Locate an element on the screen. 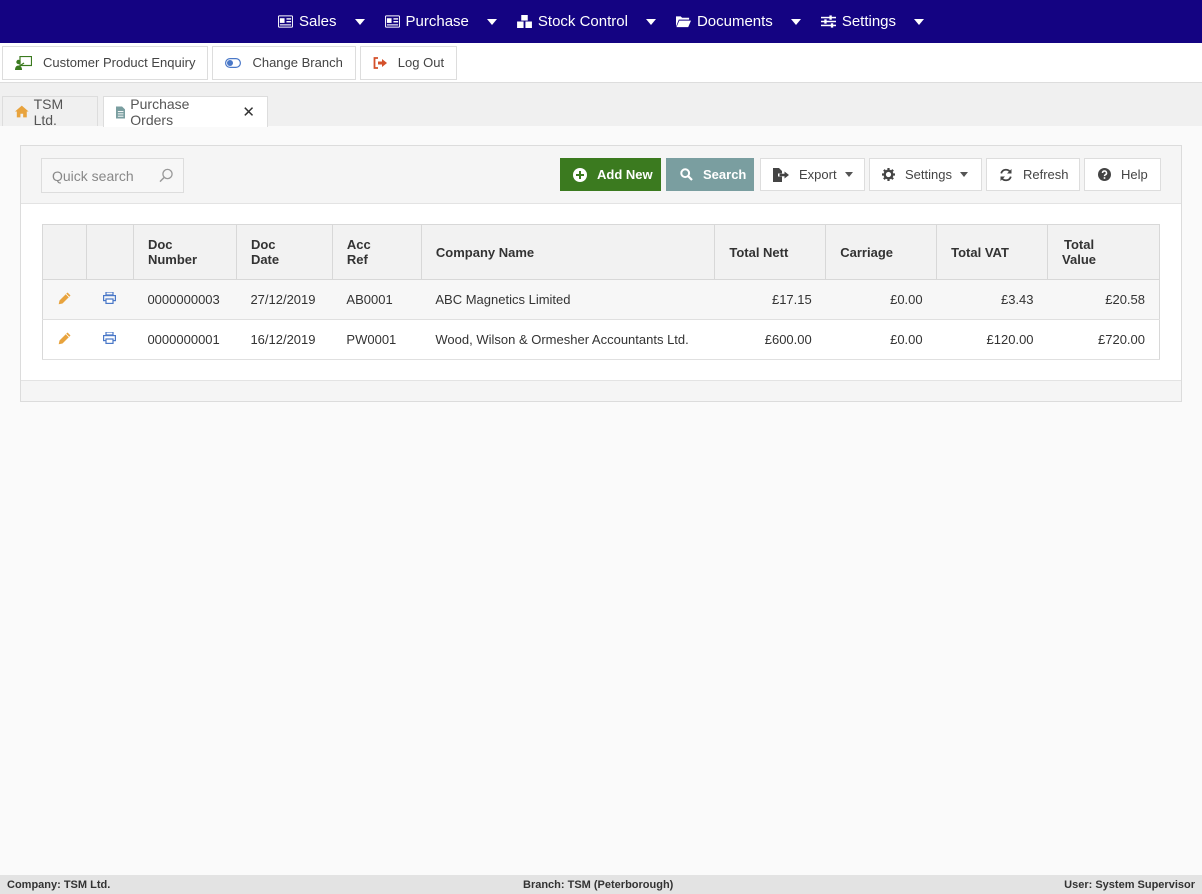 The width and height of the screenshot is (1202, 894). doc-number-header-line2: Number is located at coordinates (172, 259).